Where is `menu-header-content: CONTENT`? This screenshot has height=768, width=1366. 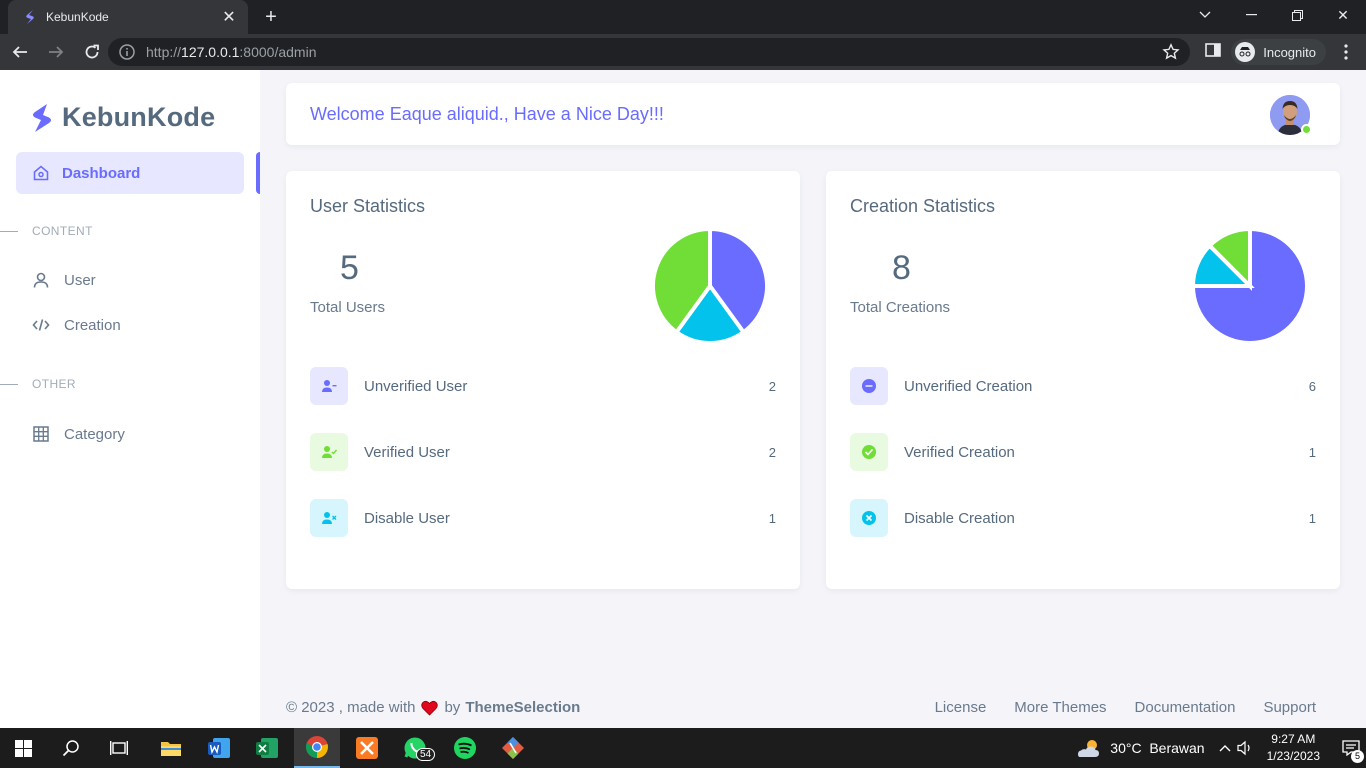
menu-header-content: CONTENT is located at coordinates (46, 231).